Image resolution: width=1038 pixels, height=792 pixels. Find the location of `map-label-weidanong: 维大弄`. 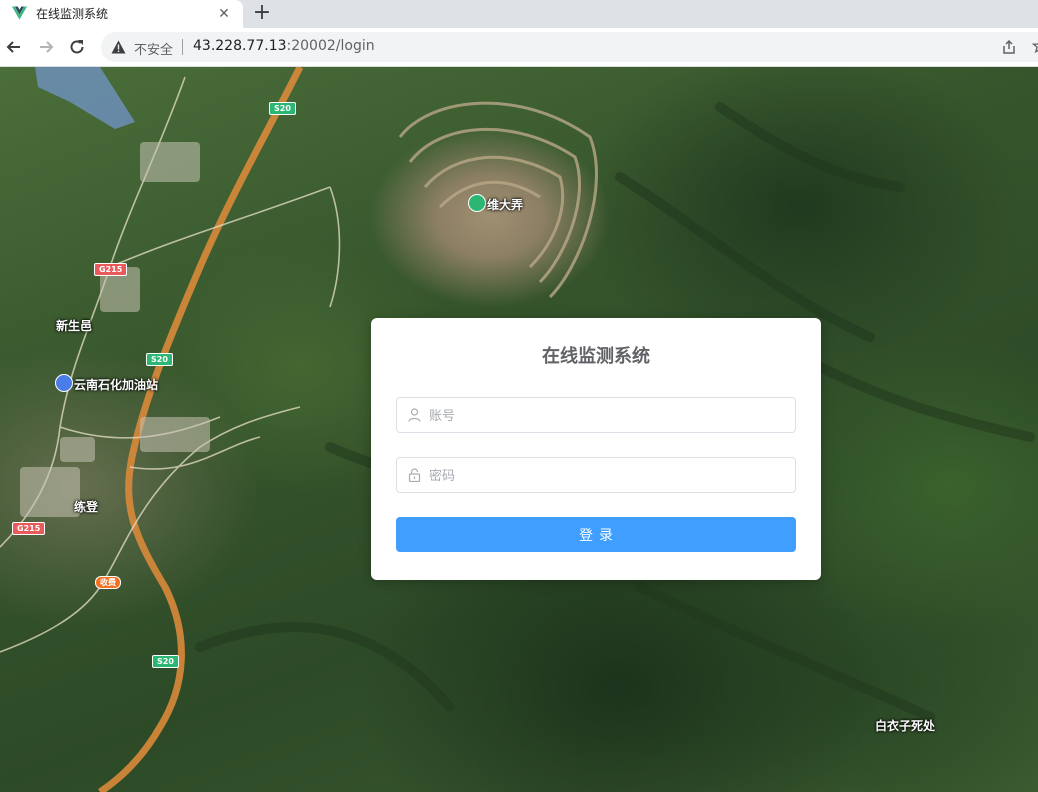

map-label-weidanong: 维大弄 is located at coordinates (505, 204).